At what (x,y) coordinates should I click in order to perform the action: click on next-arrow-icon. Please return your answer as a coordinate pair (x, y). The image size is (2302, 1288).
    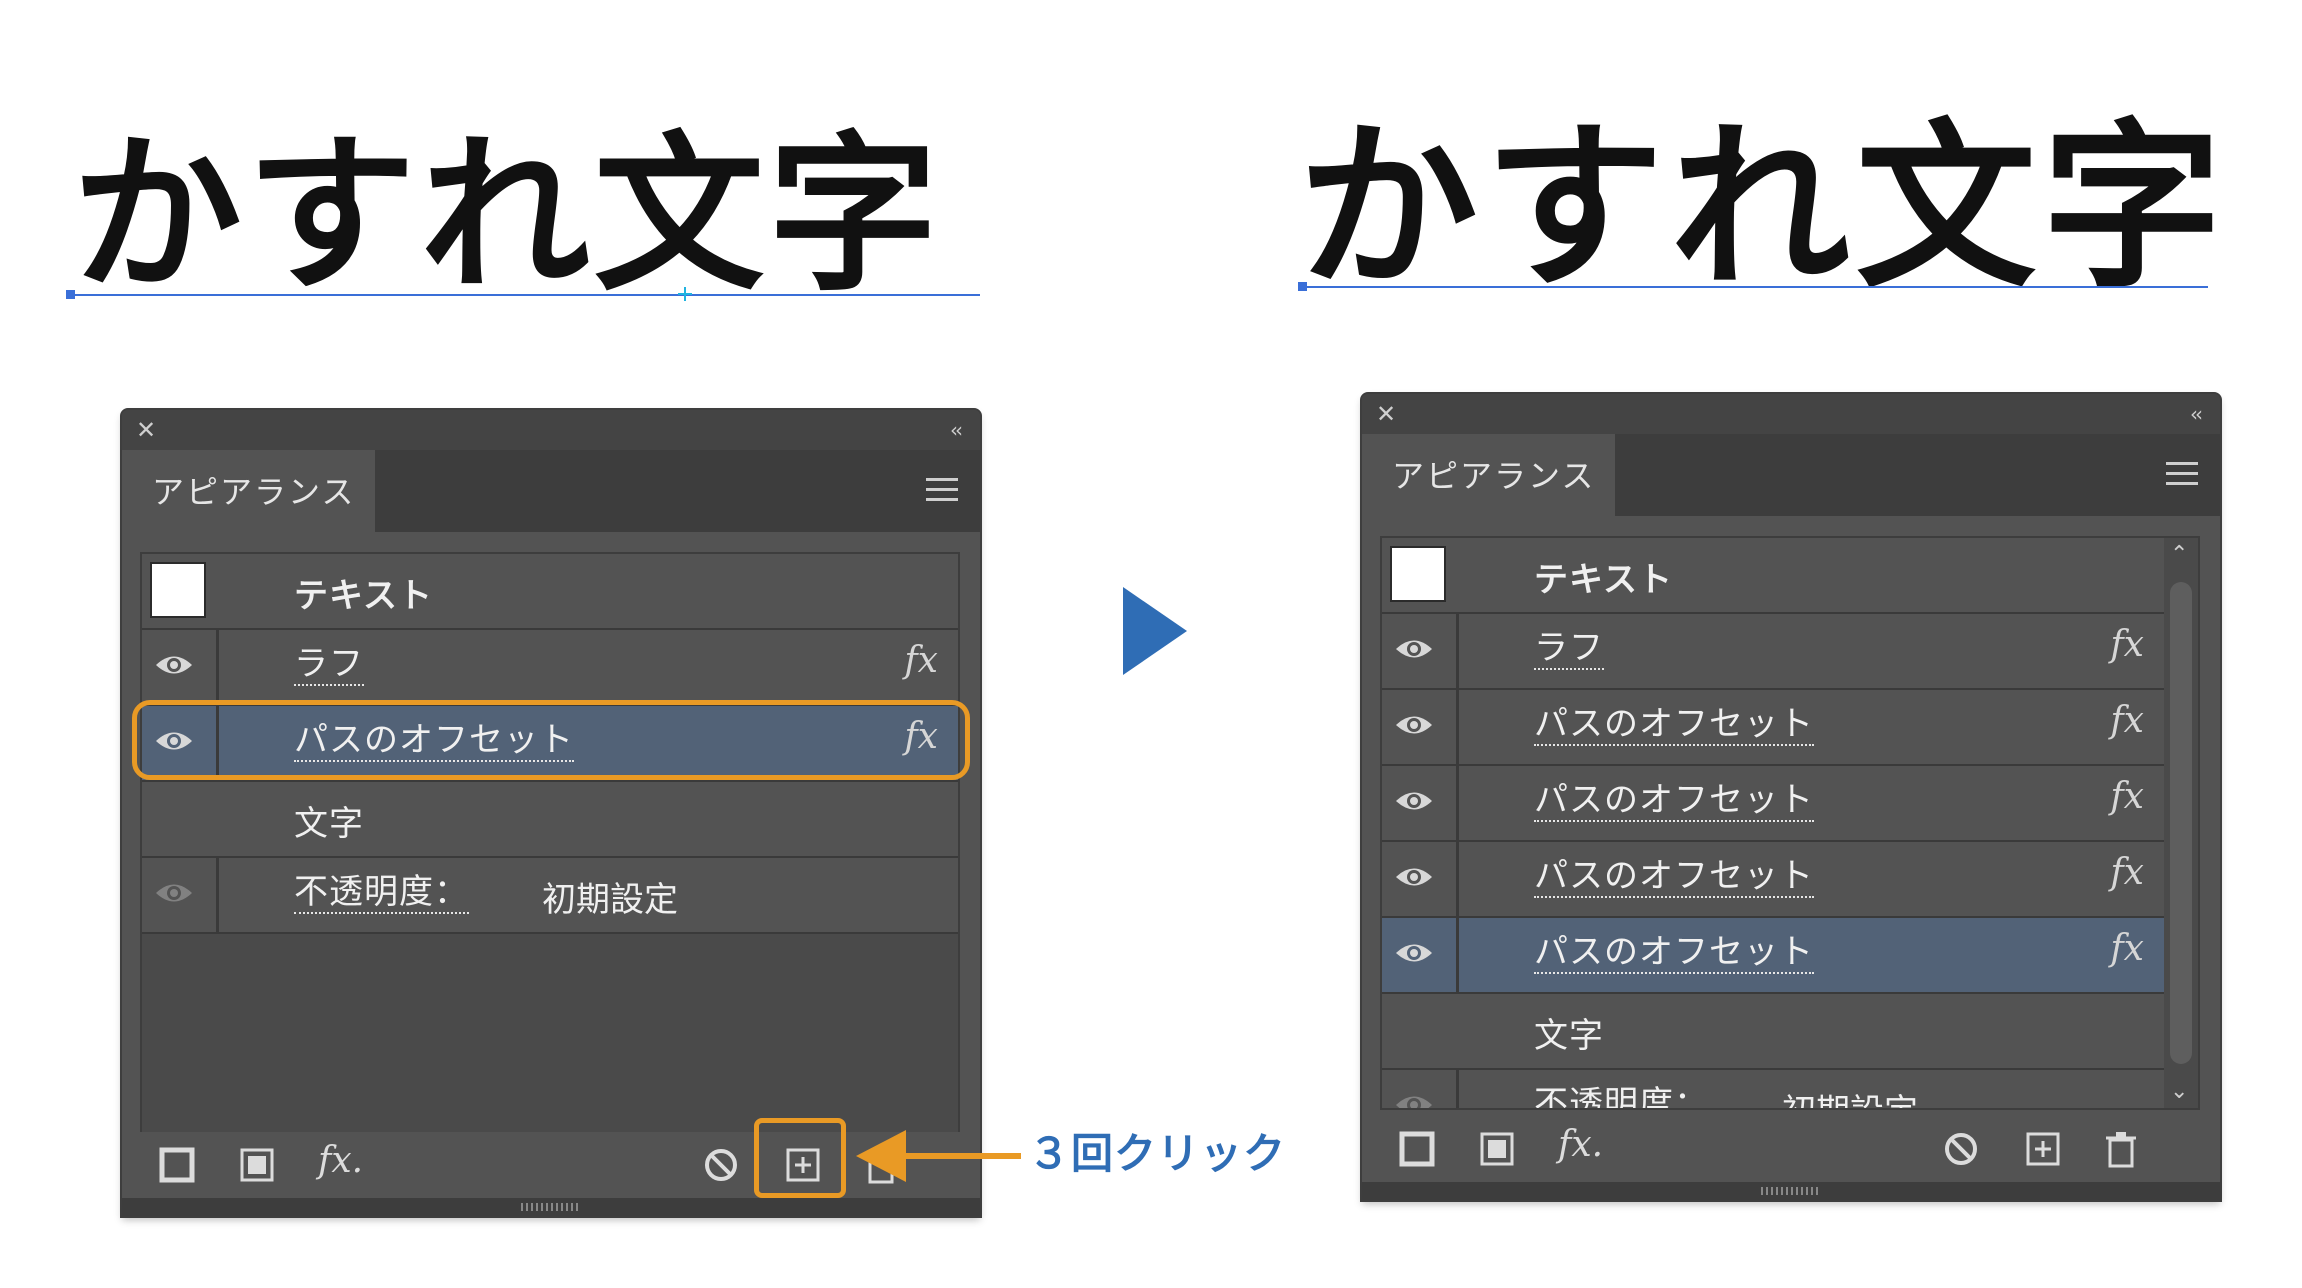
    Looking at the image, I should click on (1155, 631).